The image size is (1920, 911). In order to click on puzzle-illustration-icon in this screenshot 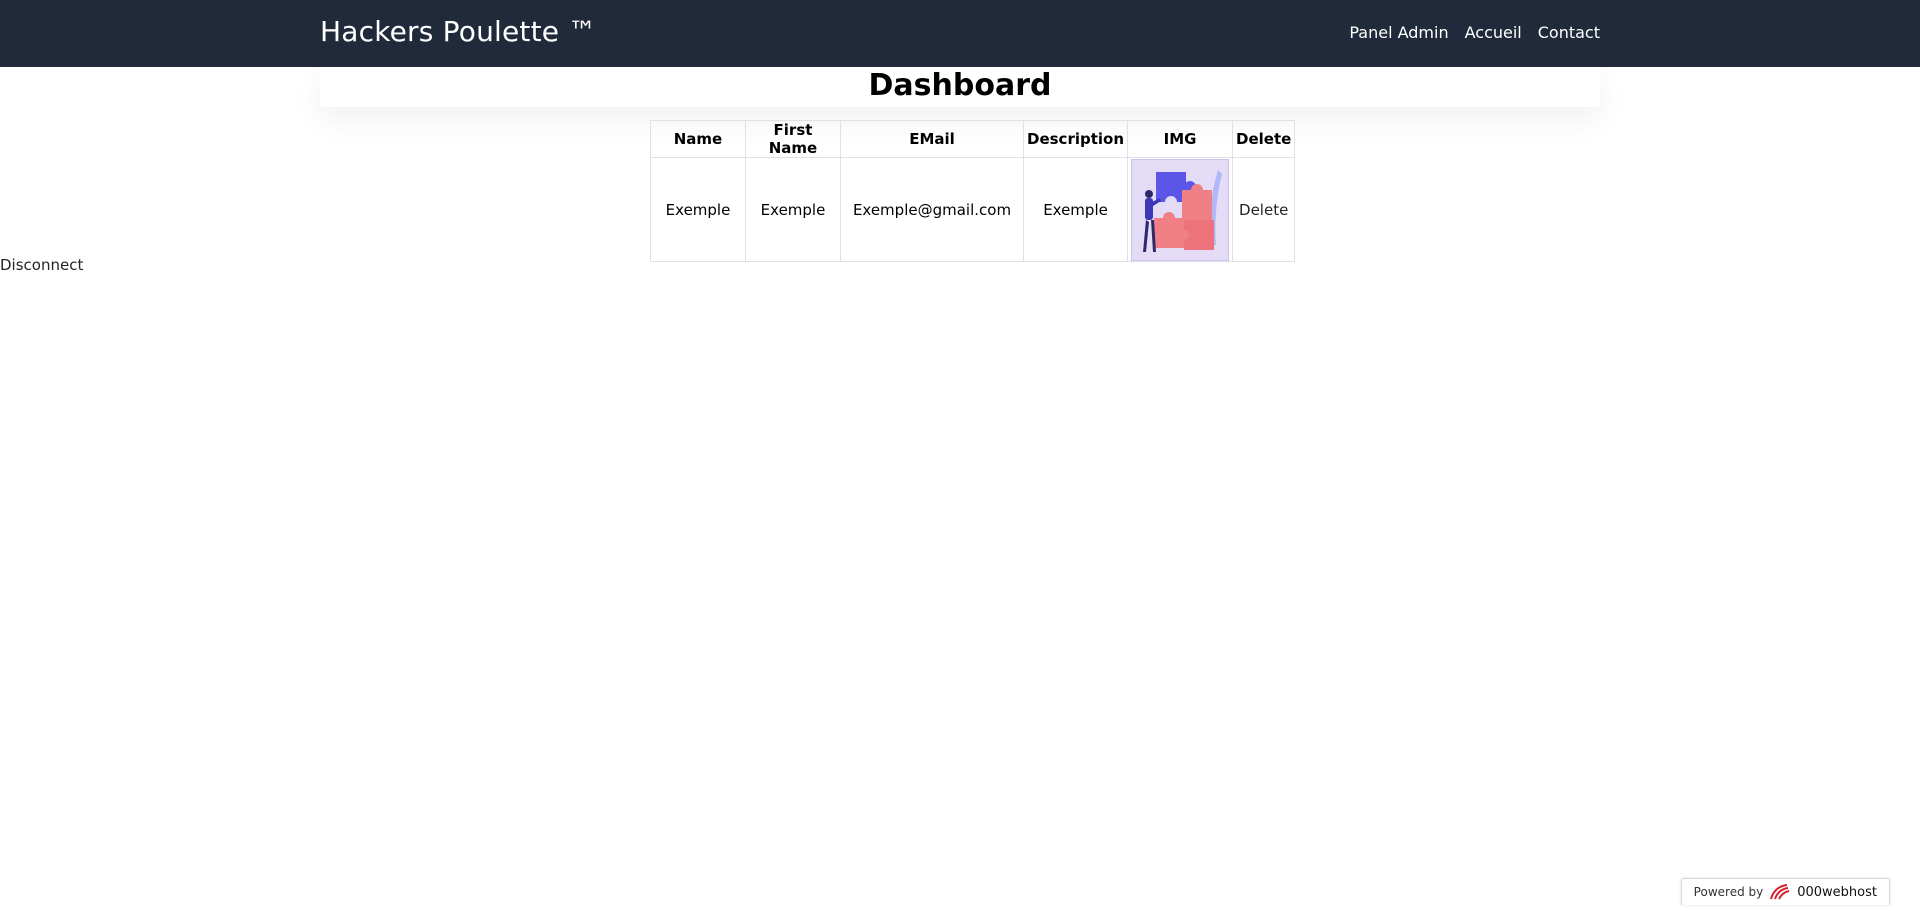, I will do `click(1180, 209)`.